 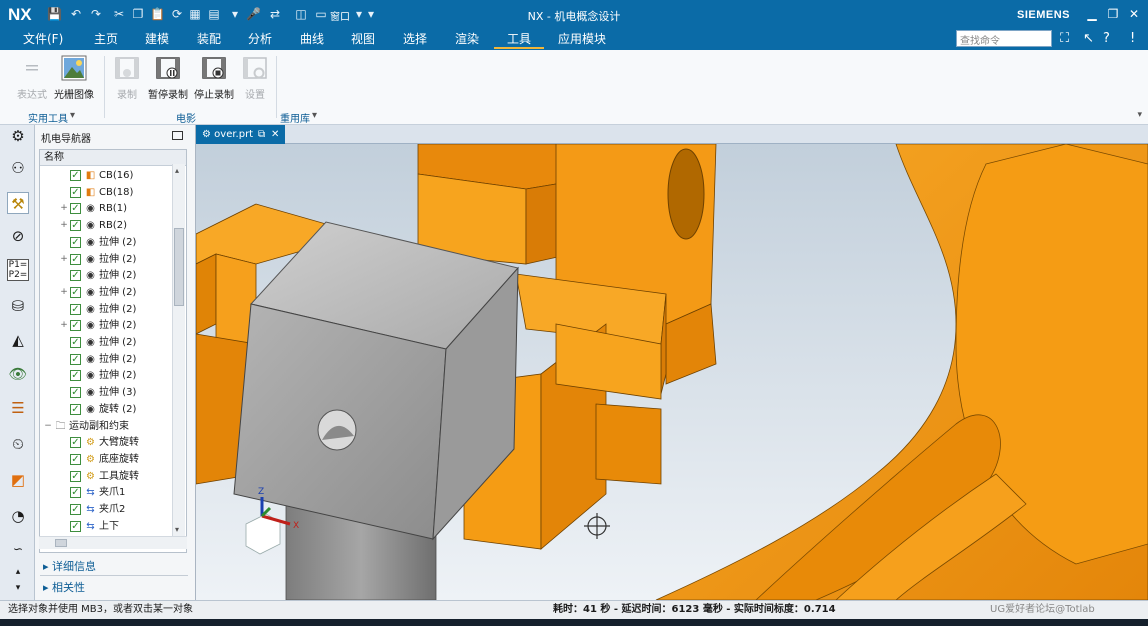 What do you see at coordinates (261, 492) in the screenshot?
I see `triad-z-label: Z` at bounding box center [261, 492].